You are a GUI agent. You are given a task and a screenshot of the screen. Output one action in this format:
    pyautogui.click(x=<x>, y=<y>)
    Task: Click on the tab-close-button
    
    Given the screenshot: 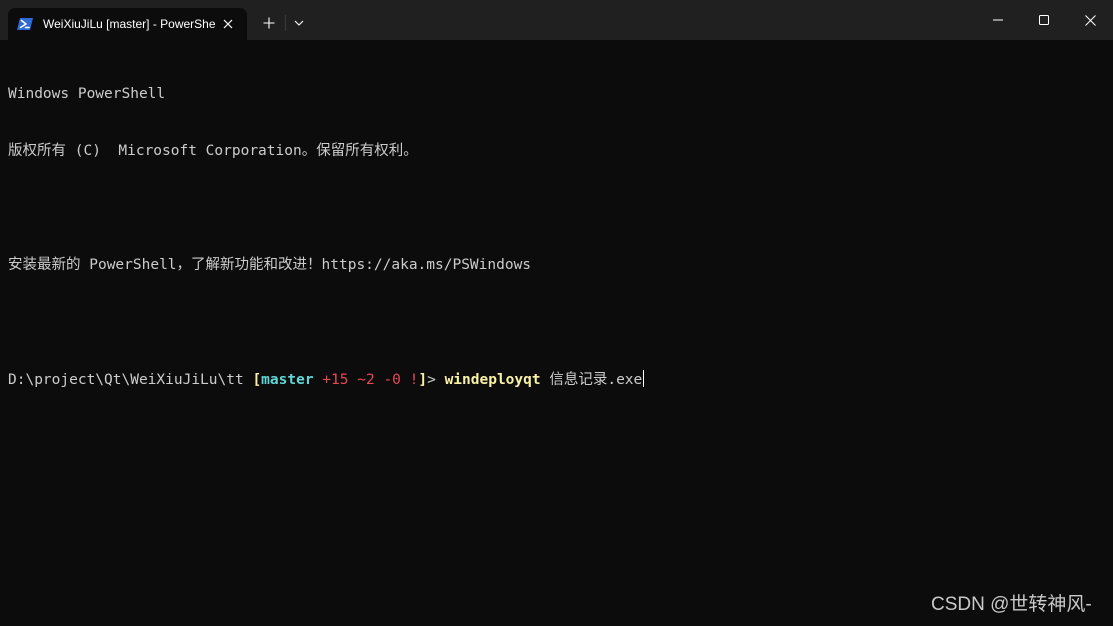 What is the action you would take?
    pyautogui.click(x=228, y=24)
    